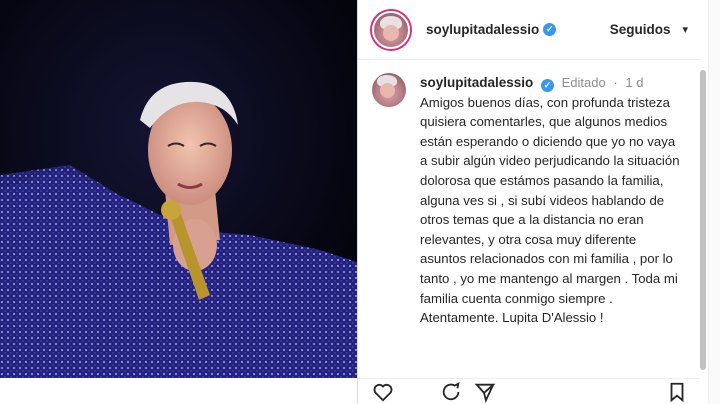  What do you see at coordinates (389, 90) in the screenshot?
I see `caption-avatar` at bounding box center [389, 90].